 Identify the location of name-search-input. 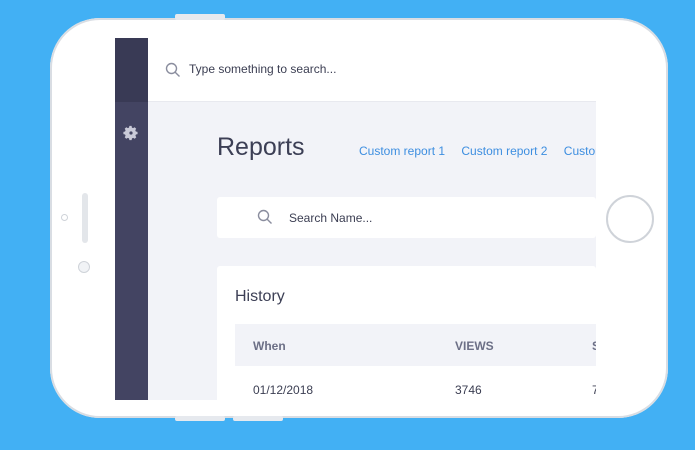
(414, 218).